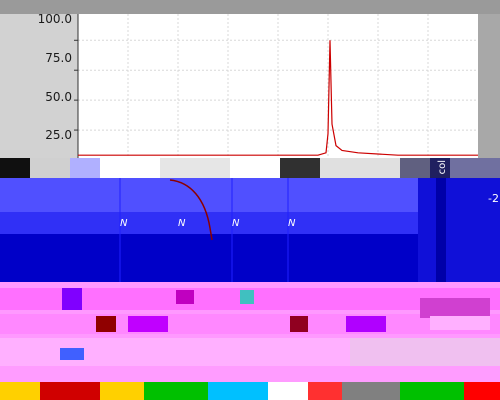 The height and width of the screenshot is (400, 500). Describe the element at coordinates (250, 374) in the screenshot. I see `magenta-row` at that location.